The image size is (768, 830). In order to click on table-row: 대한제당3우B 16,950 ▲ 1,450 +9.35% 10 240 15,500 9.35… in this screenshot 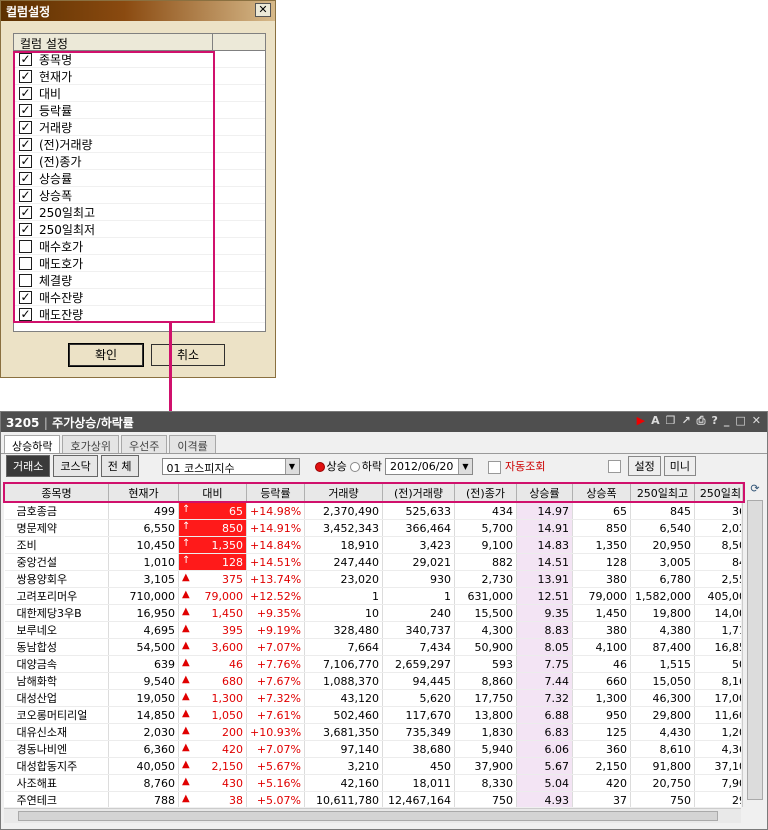, I will do `click(372, 613)`.